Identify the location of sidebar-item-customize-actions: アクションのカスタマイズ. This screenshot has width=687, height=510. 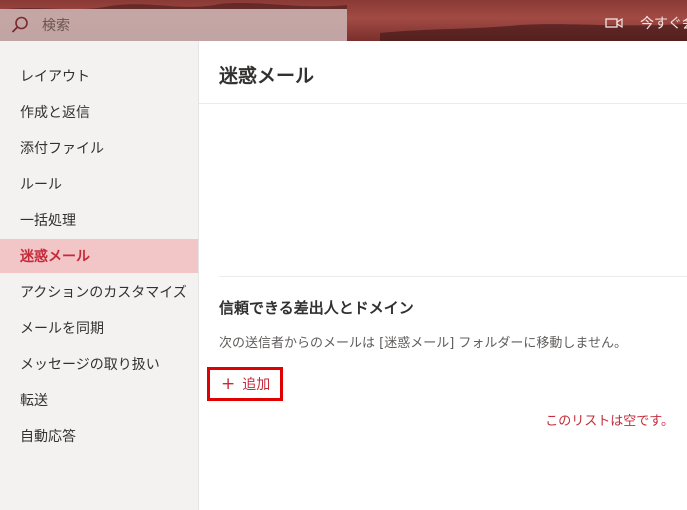
(99, 292).